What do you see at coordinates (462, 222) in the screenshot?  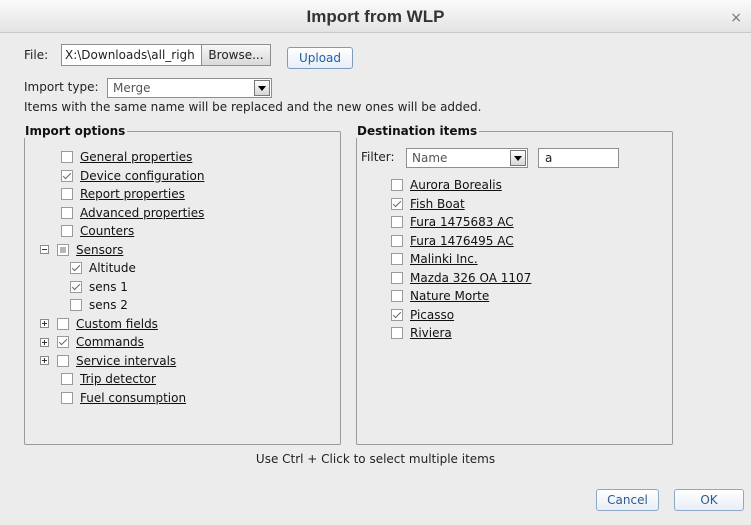 I see `destination-item-label: Fura 1475683 AC` at bounding box center [462, 222].